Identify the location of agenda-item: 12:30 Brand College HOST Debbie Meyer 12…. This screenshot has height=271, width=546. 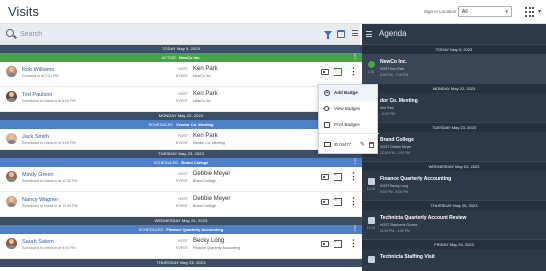
(454, 147).